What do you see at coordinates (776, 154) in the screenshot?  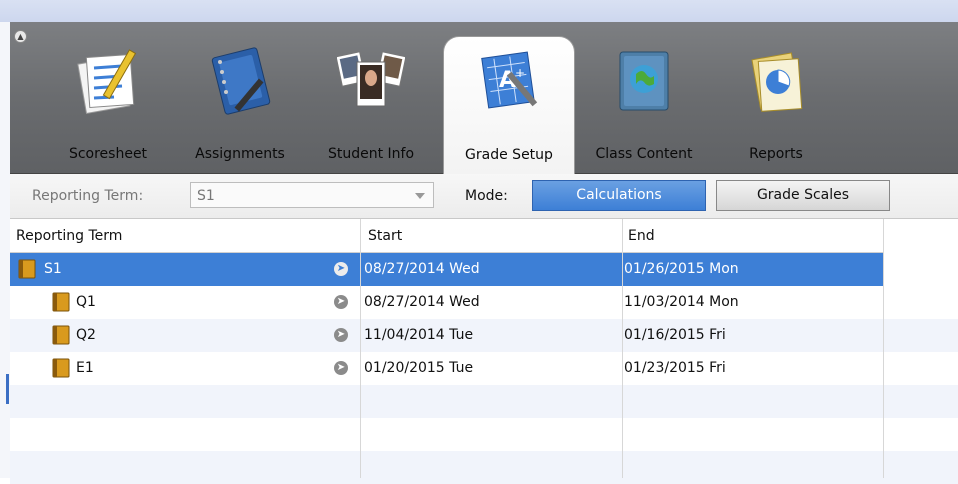 I see `tab-label: Reports` at bounding box center [776, 154].